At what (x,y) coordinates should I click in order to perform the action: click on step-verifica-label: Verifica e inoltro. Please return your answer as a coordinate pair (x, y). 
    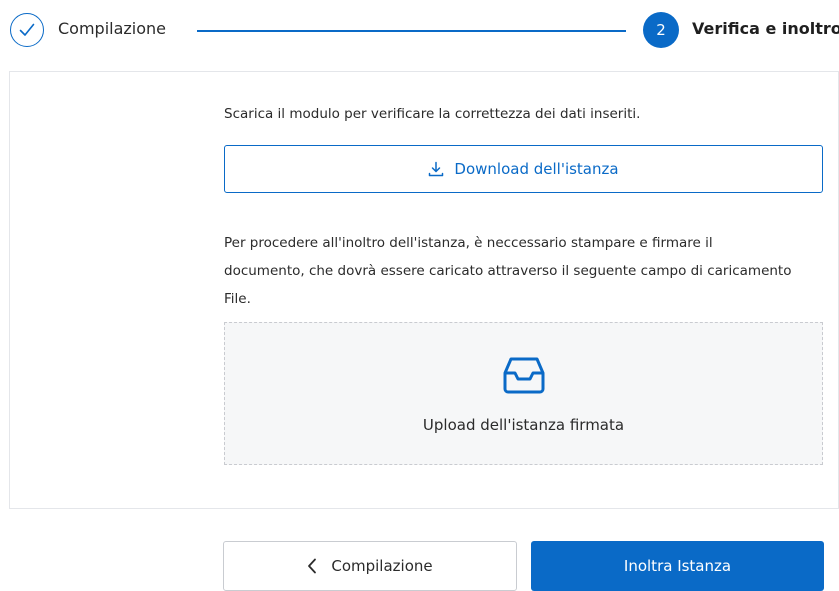
    Looking at the image, I should click on (765, 28).